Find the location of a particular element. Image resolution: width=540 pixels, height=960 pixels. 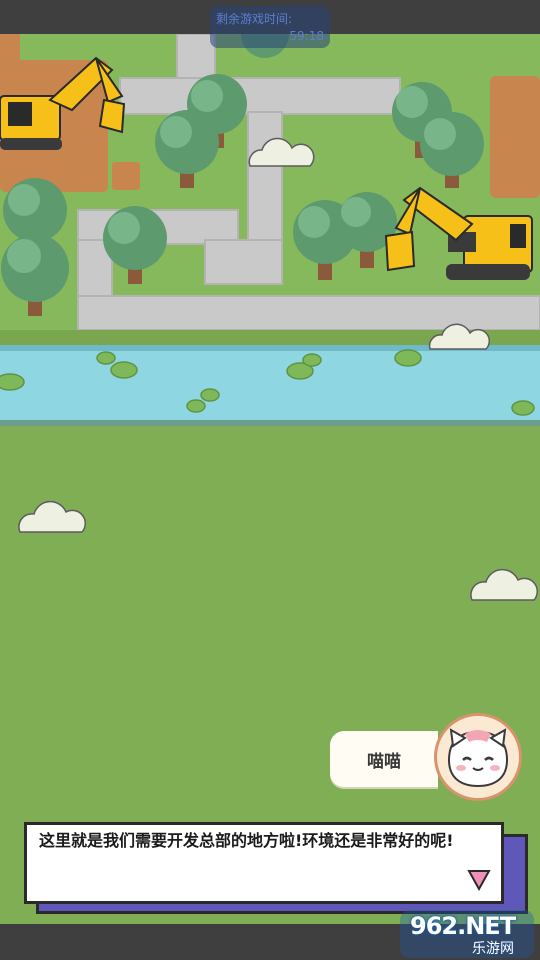

npc-avatar is located at coordinates (478, 757).